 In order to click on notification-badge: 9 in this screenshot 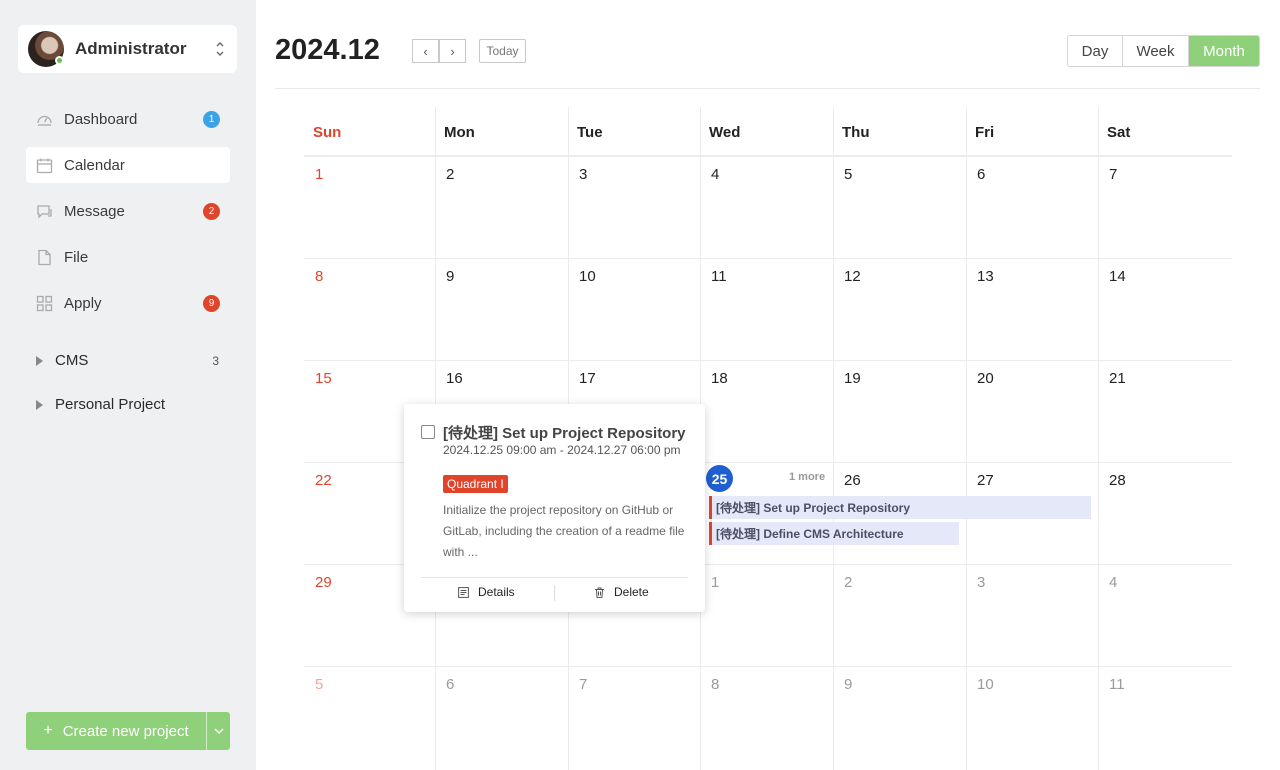, I will do `click(211, 303)`.